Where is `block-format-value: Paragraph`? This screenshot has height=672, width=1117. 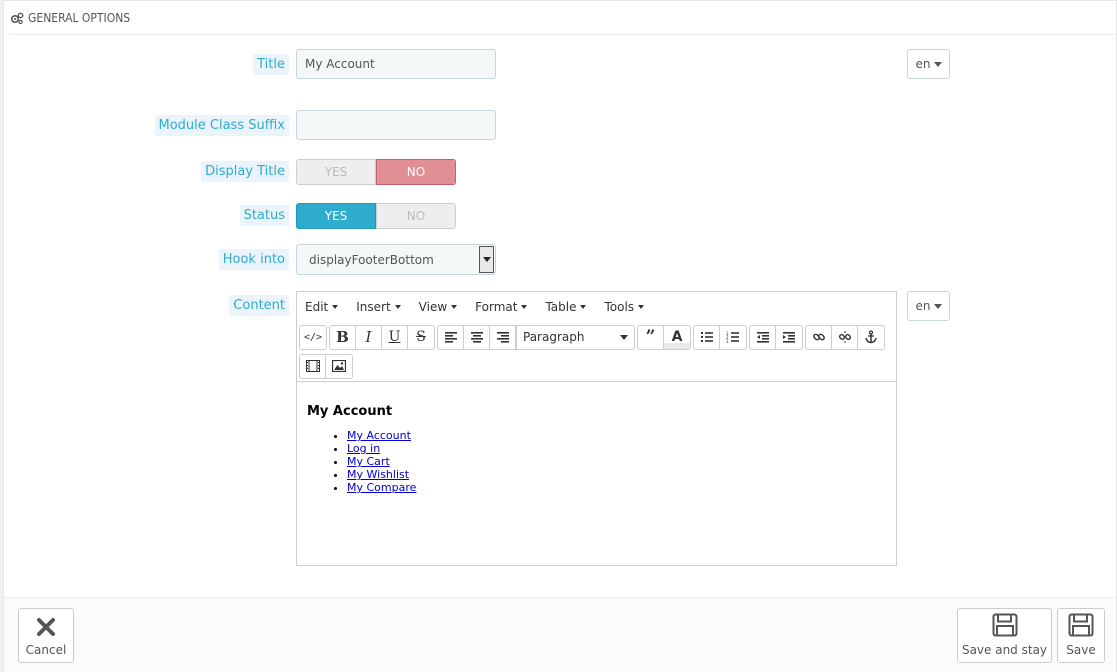
block-format-value: Paragraph is located at coordinates (554, 337).